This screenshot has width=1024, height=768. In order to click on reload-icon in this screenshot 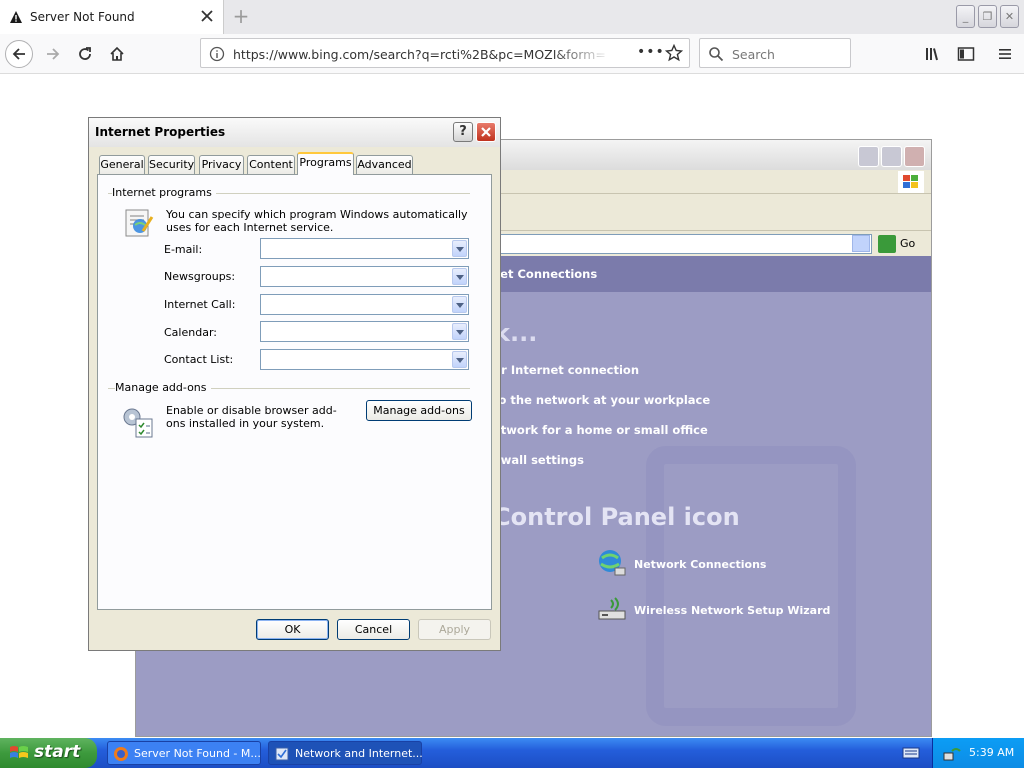, I will do `click(85, 53)`.